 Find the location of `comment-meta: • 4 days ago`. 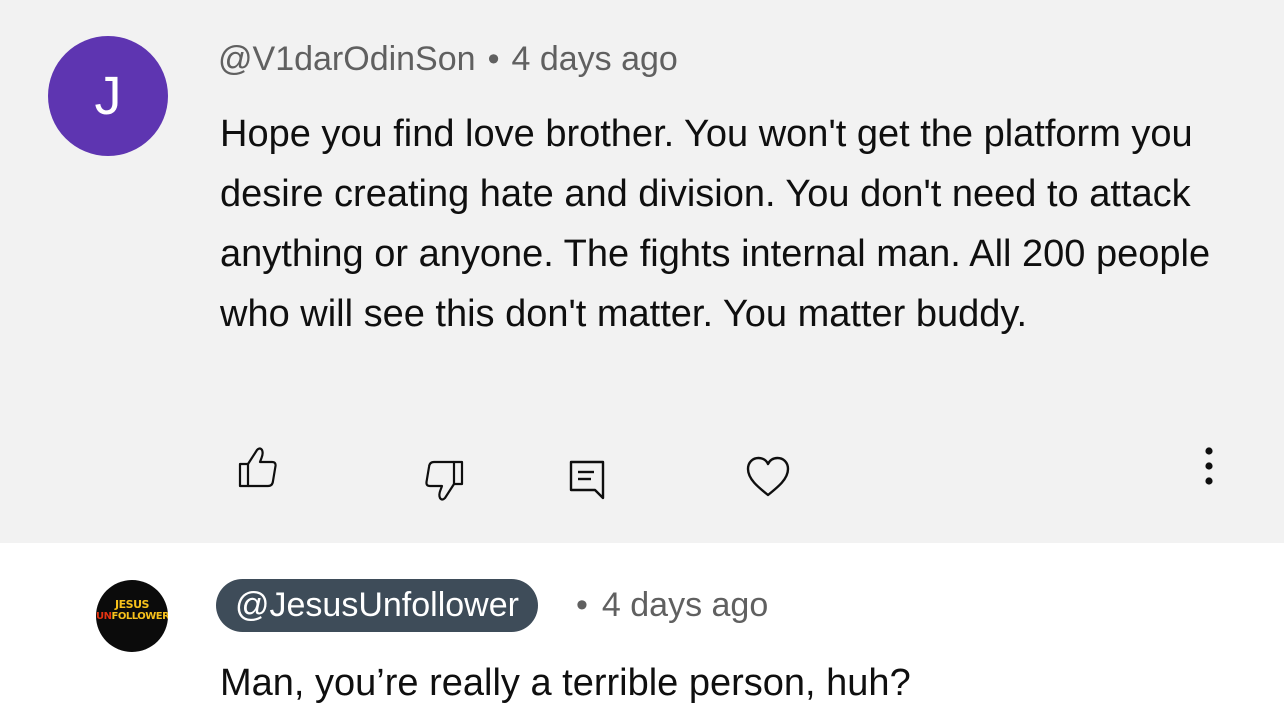

comment-meta: • 4 days ago is located at coordinates (672, 605).